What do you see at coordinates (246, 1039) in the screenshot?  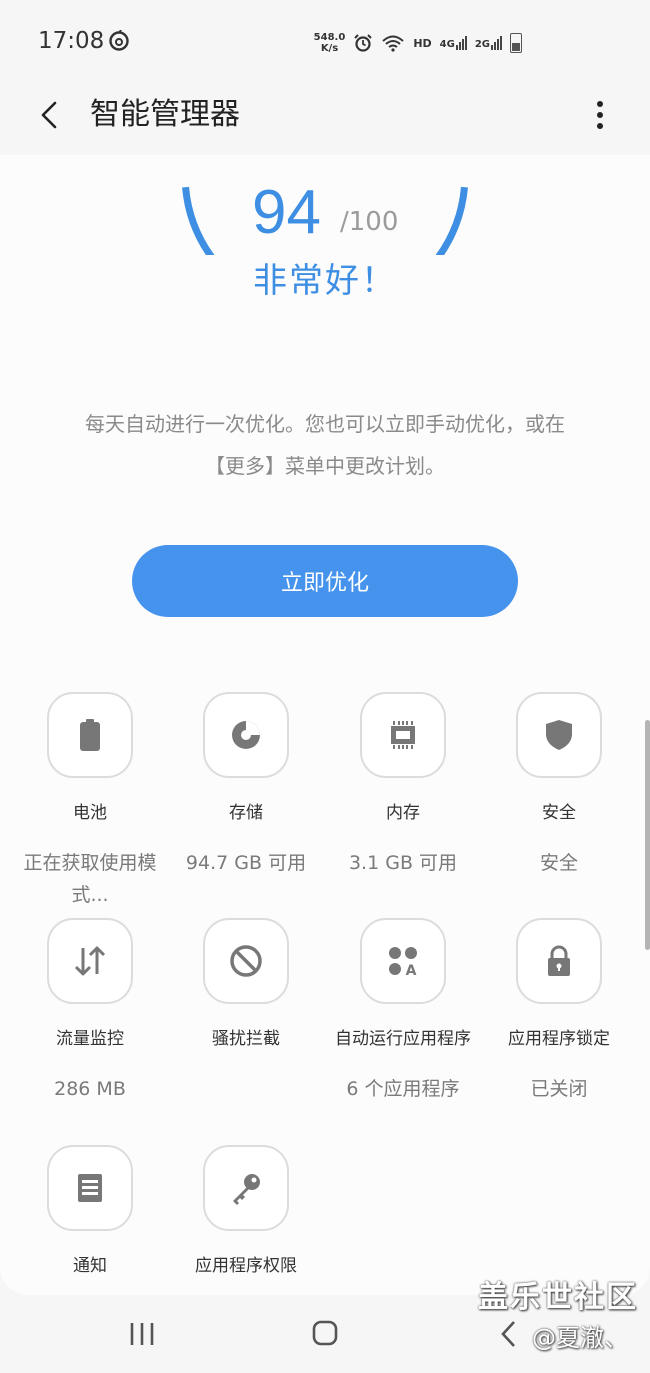 I see `tile-label: 骚扰拦截` at bounding box center [246, 1039].